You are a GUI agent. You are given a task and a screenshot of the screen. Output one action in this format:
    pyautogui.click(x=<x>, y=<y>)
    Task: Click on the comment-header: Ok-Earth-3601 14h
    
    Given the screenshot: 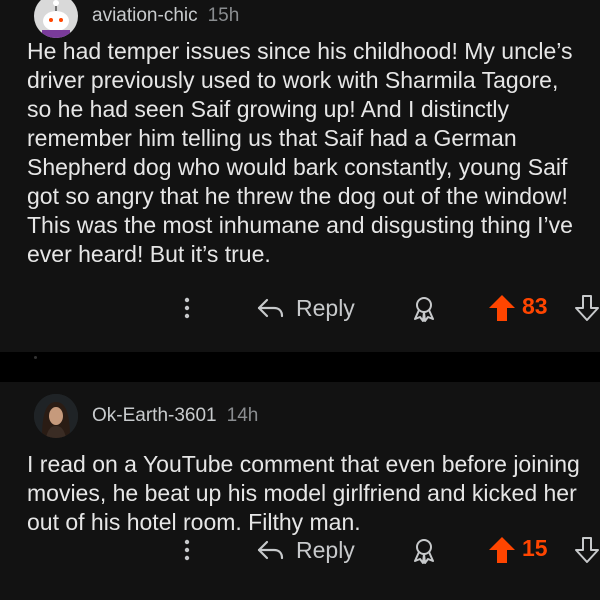 What is the action you would take?
    pyautogui.click(x=146, y=416)
    